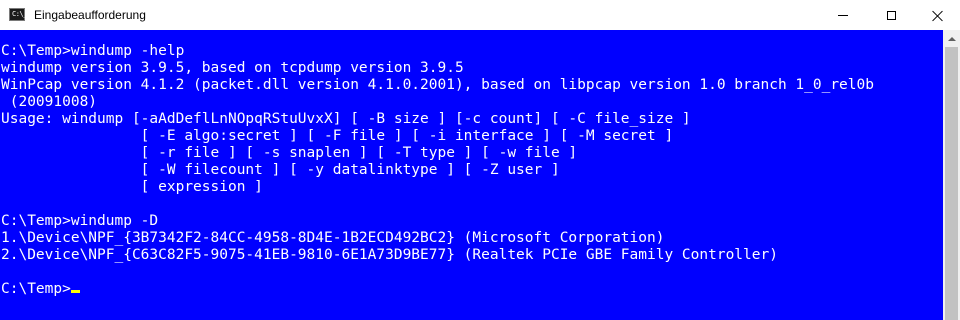 The width and height of the screenshot is (960, 320). What do you see at coordinates (132, 187) in the screenshot?
I see `console-line: [ expression ]` at bounding box center [132, 187].